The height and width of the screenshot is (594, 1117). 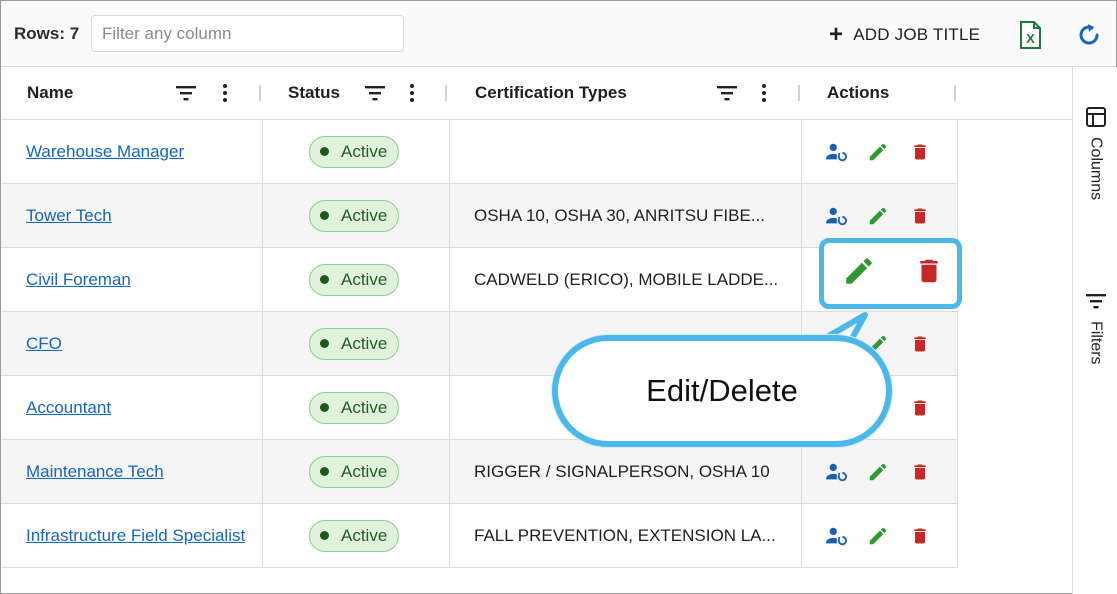 I want to click on edit-delete-highlight, so click(x=890, y=273).